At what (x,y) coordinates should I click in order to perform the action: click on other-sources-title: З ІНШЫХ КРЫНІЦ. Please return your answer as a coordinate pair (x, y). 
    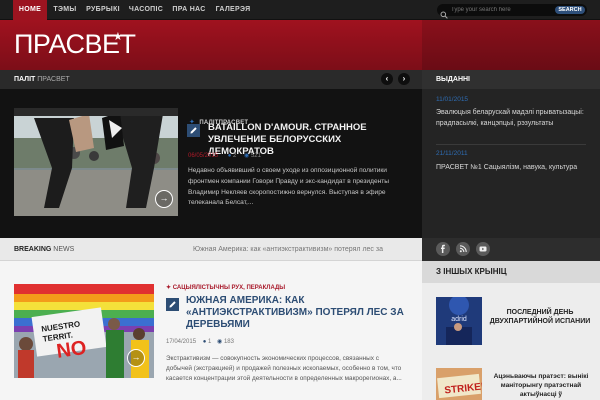
    Looking at the image, I should click on (511, 272).